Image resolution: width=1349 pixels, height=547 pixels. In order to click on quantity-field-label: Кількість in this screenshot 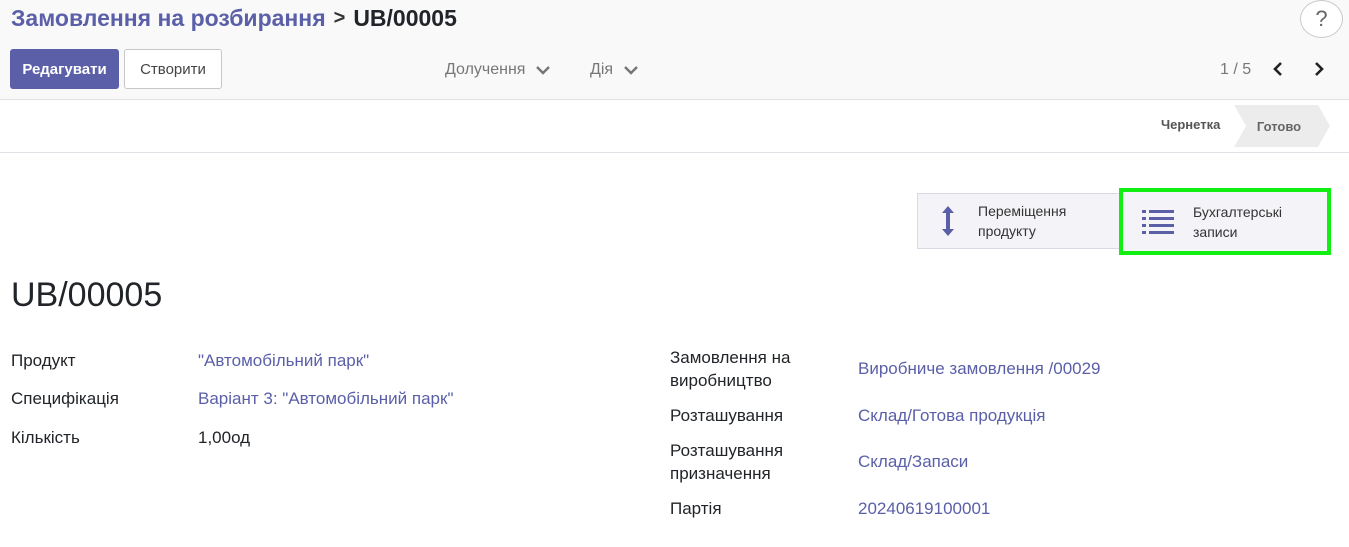, I will do `click(45, 437)`.